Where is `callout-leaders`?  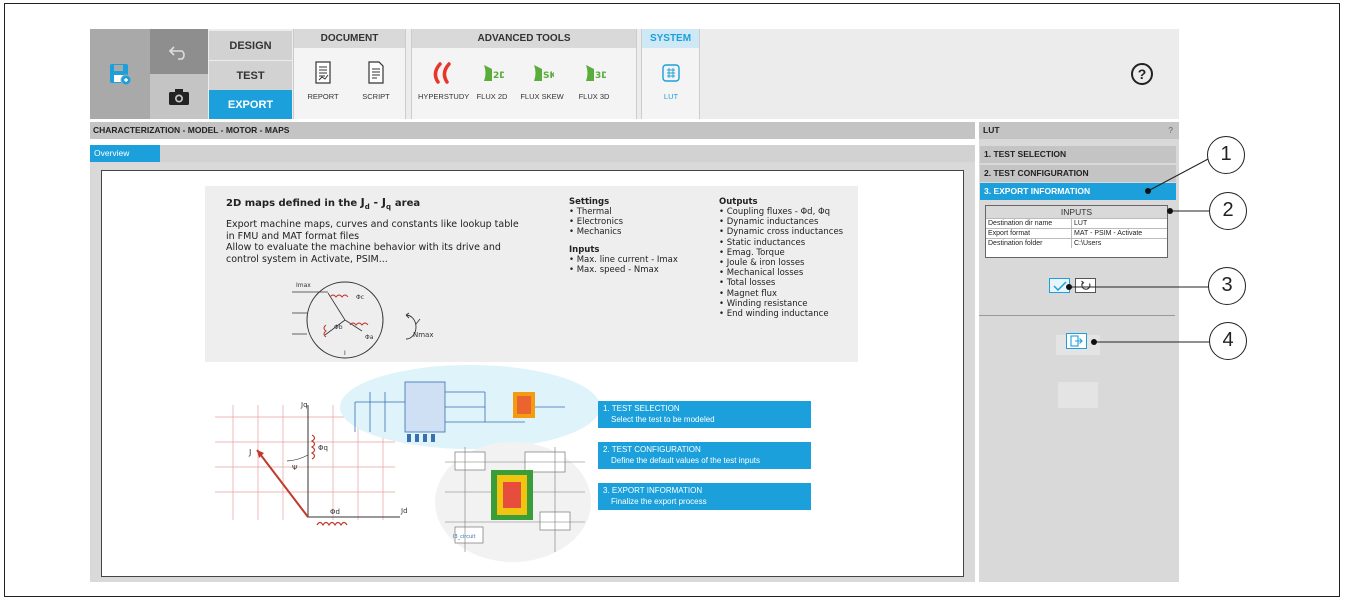 callout-leaders is located at coordinates (1141, 250).